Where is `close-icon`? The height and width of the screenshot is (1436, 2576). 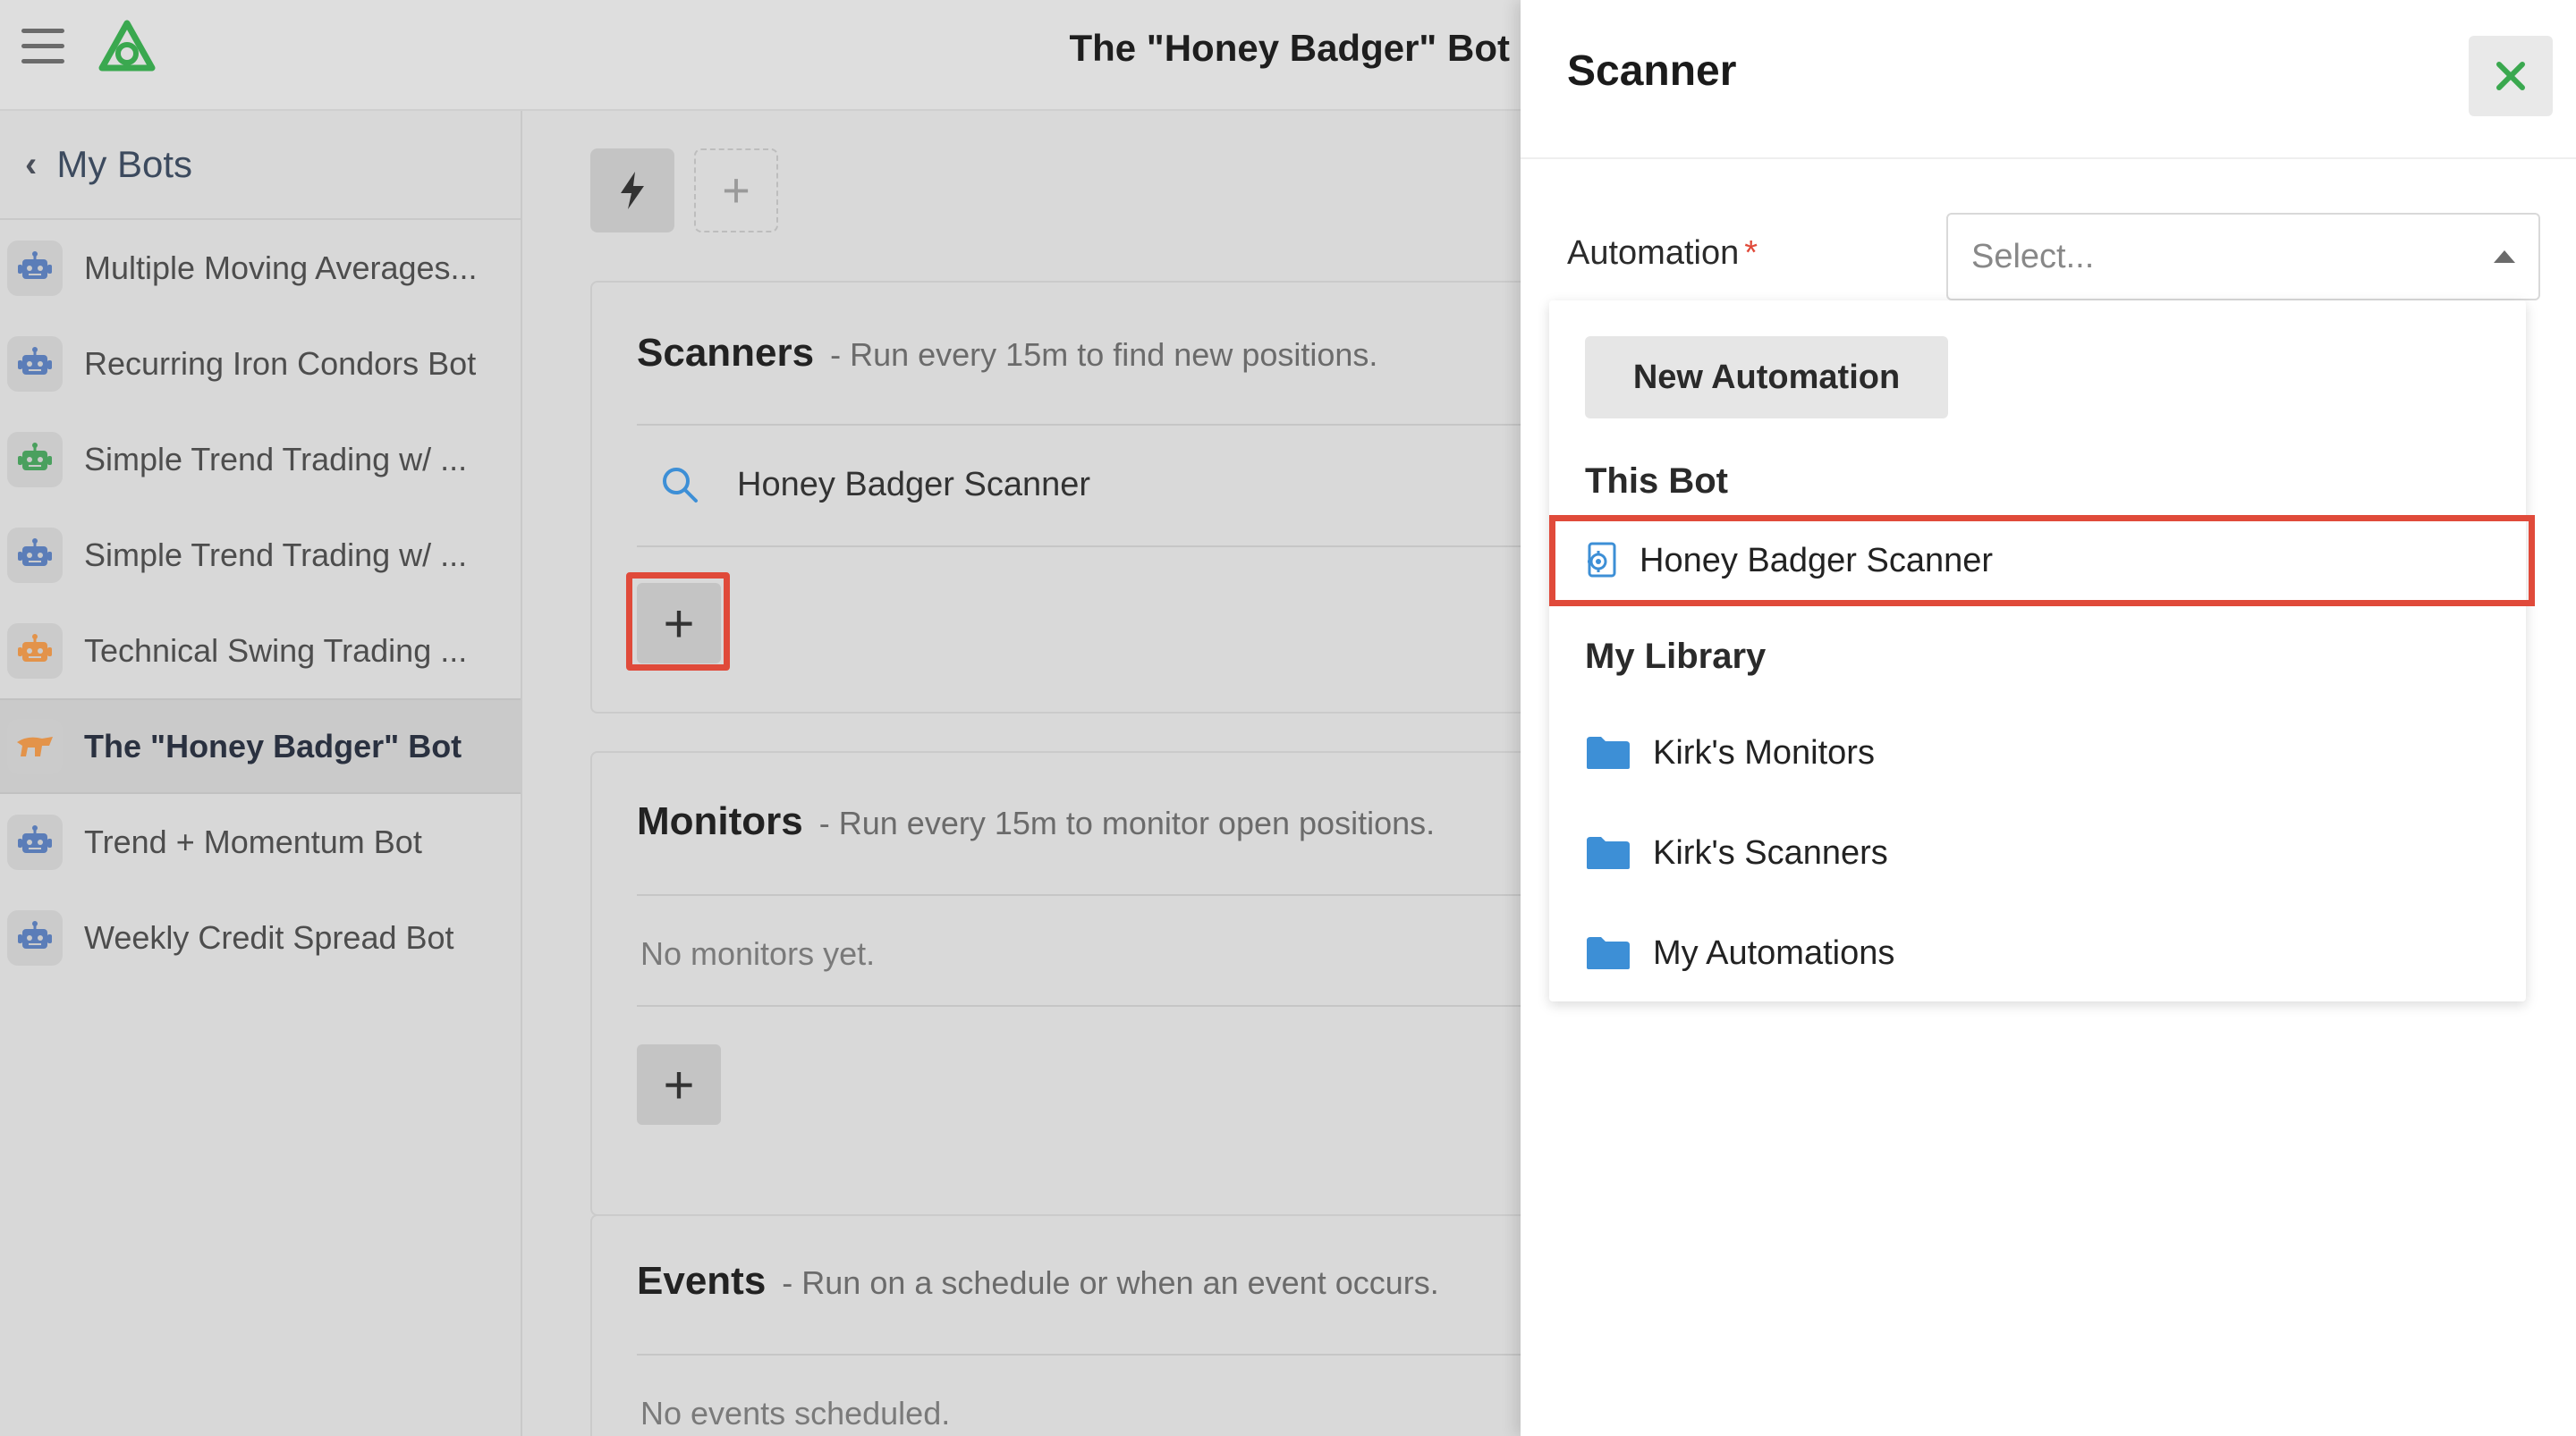
close-icon is located at coordinates (2510, 76).